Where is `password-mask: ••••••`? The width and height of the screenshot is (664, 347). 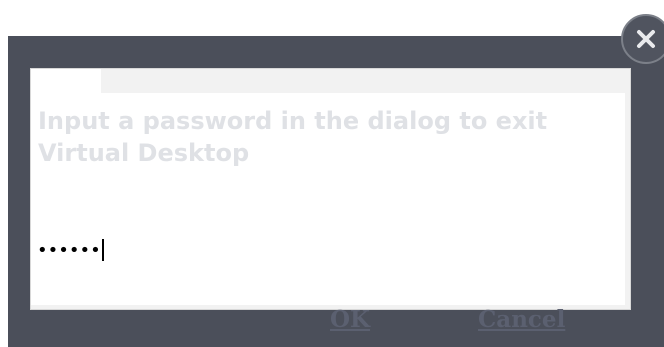 password-mask: •••••• is located at coordinates (69, 250).